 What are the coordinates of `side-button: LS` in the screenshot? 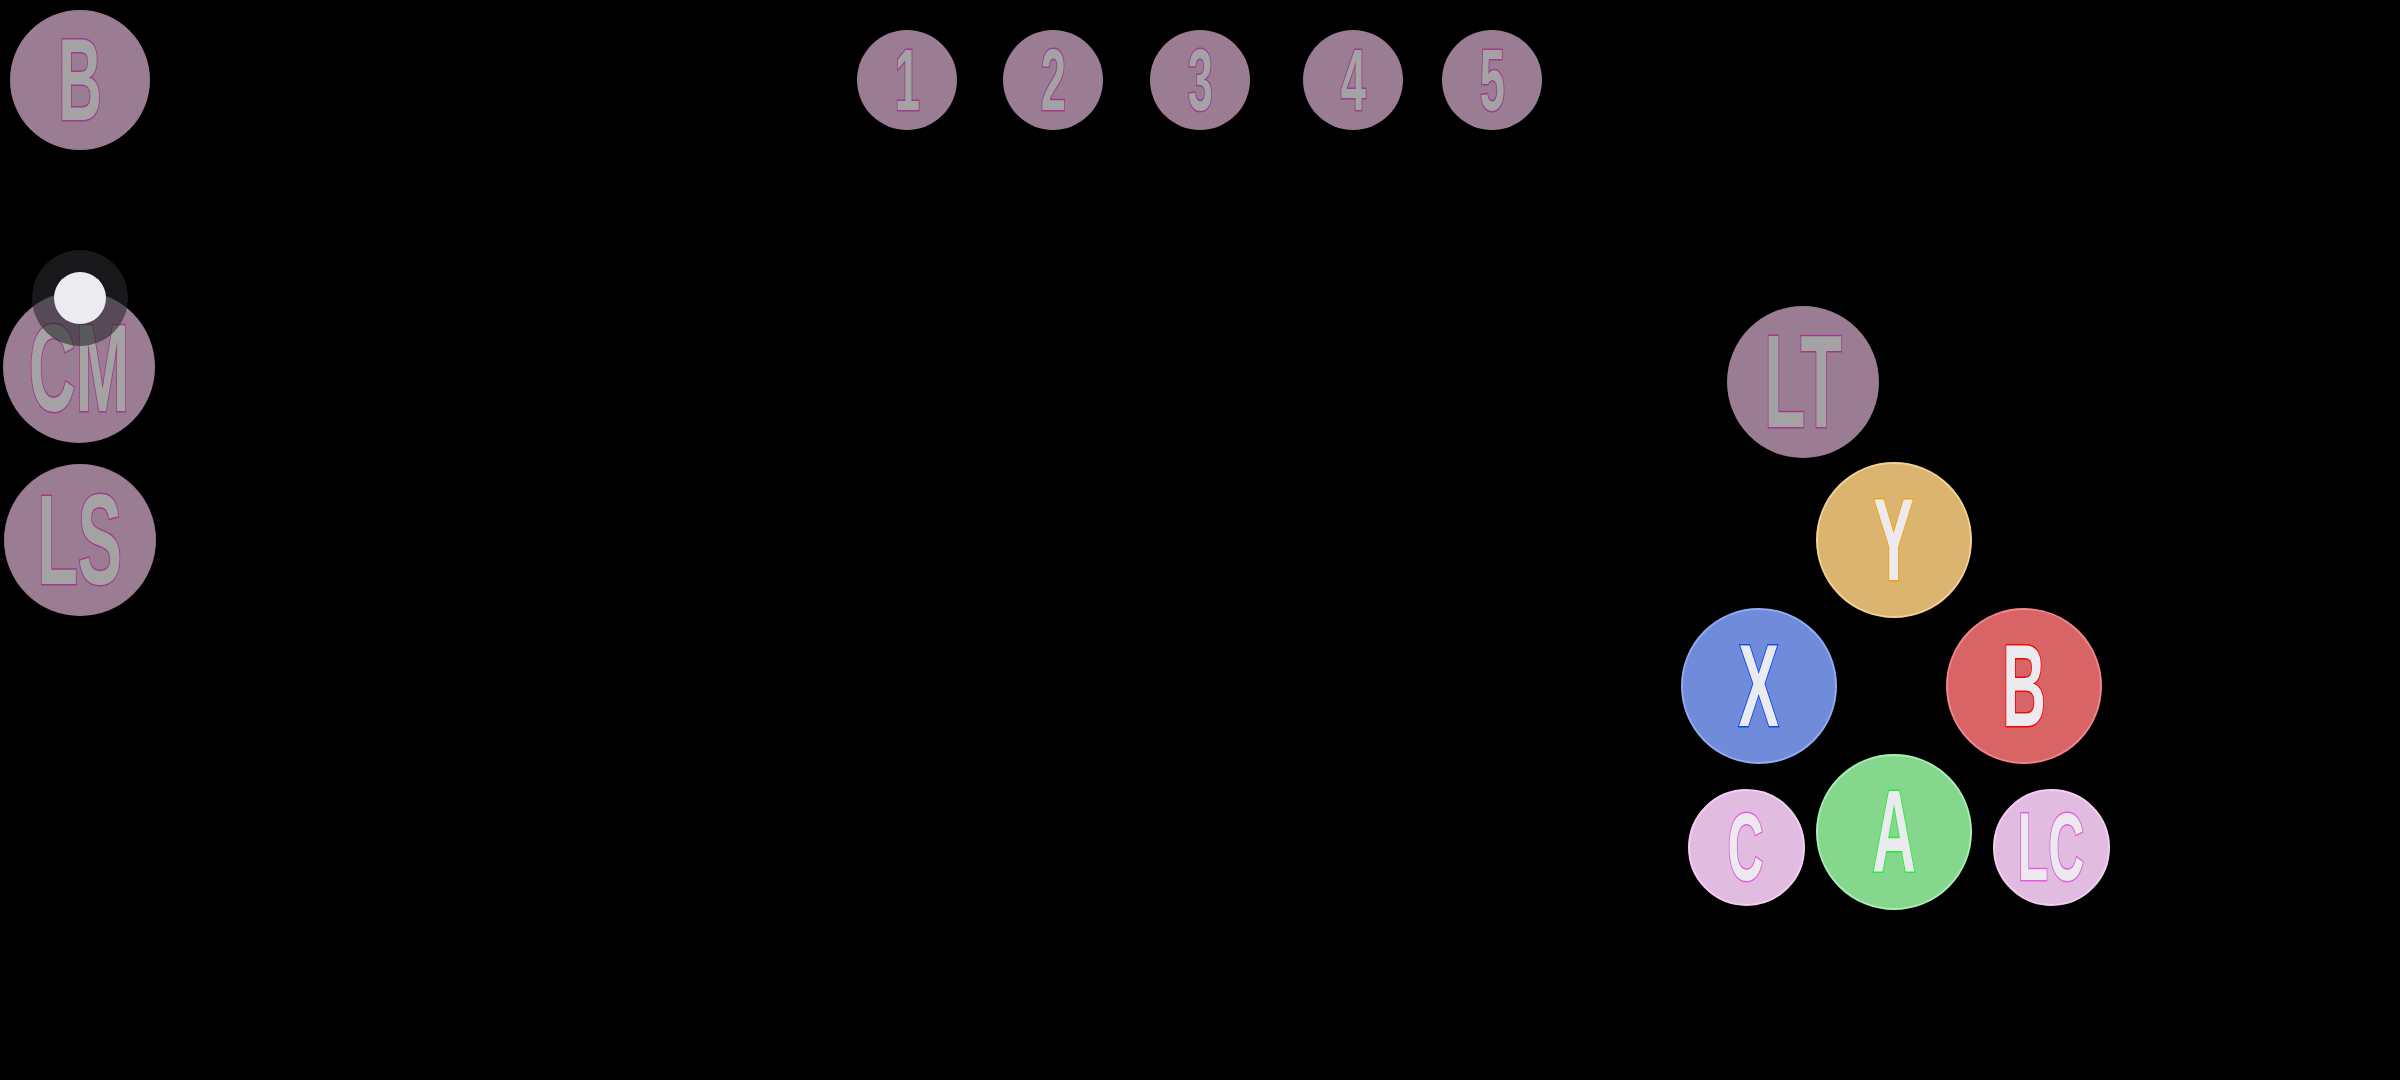 It's located at (80, 540).